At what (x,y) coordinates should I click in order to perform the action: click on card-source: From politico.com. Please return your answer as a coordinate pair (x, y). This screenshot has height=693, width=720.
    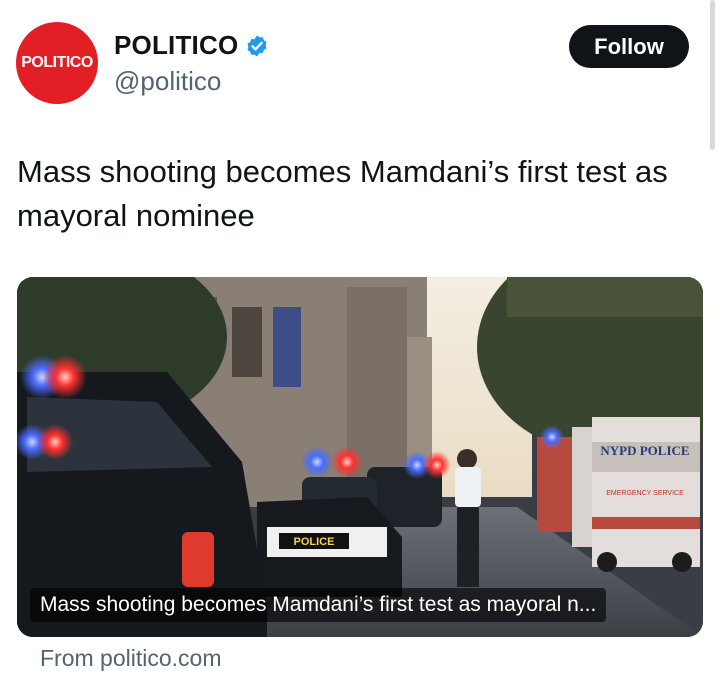
    Looking at the image, I should click on (130, 658).